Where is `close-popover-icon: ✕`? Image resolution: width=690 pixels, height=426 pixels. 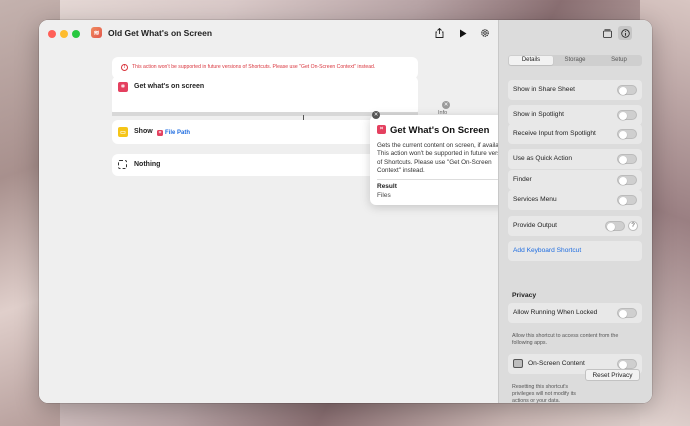 close-popover-icon: ✕ is located at coordinates (446, 105).